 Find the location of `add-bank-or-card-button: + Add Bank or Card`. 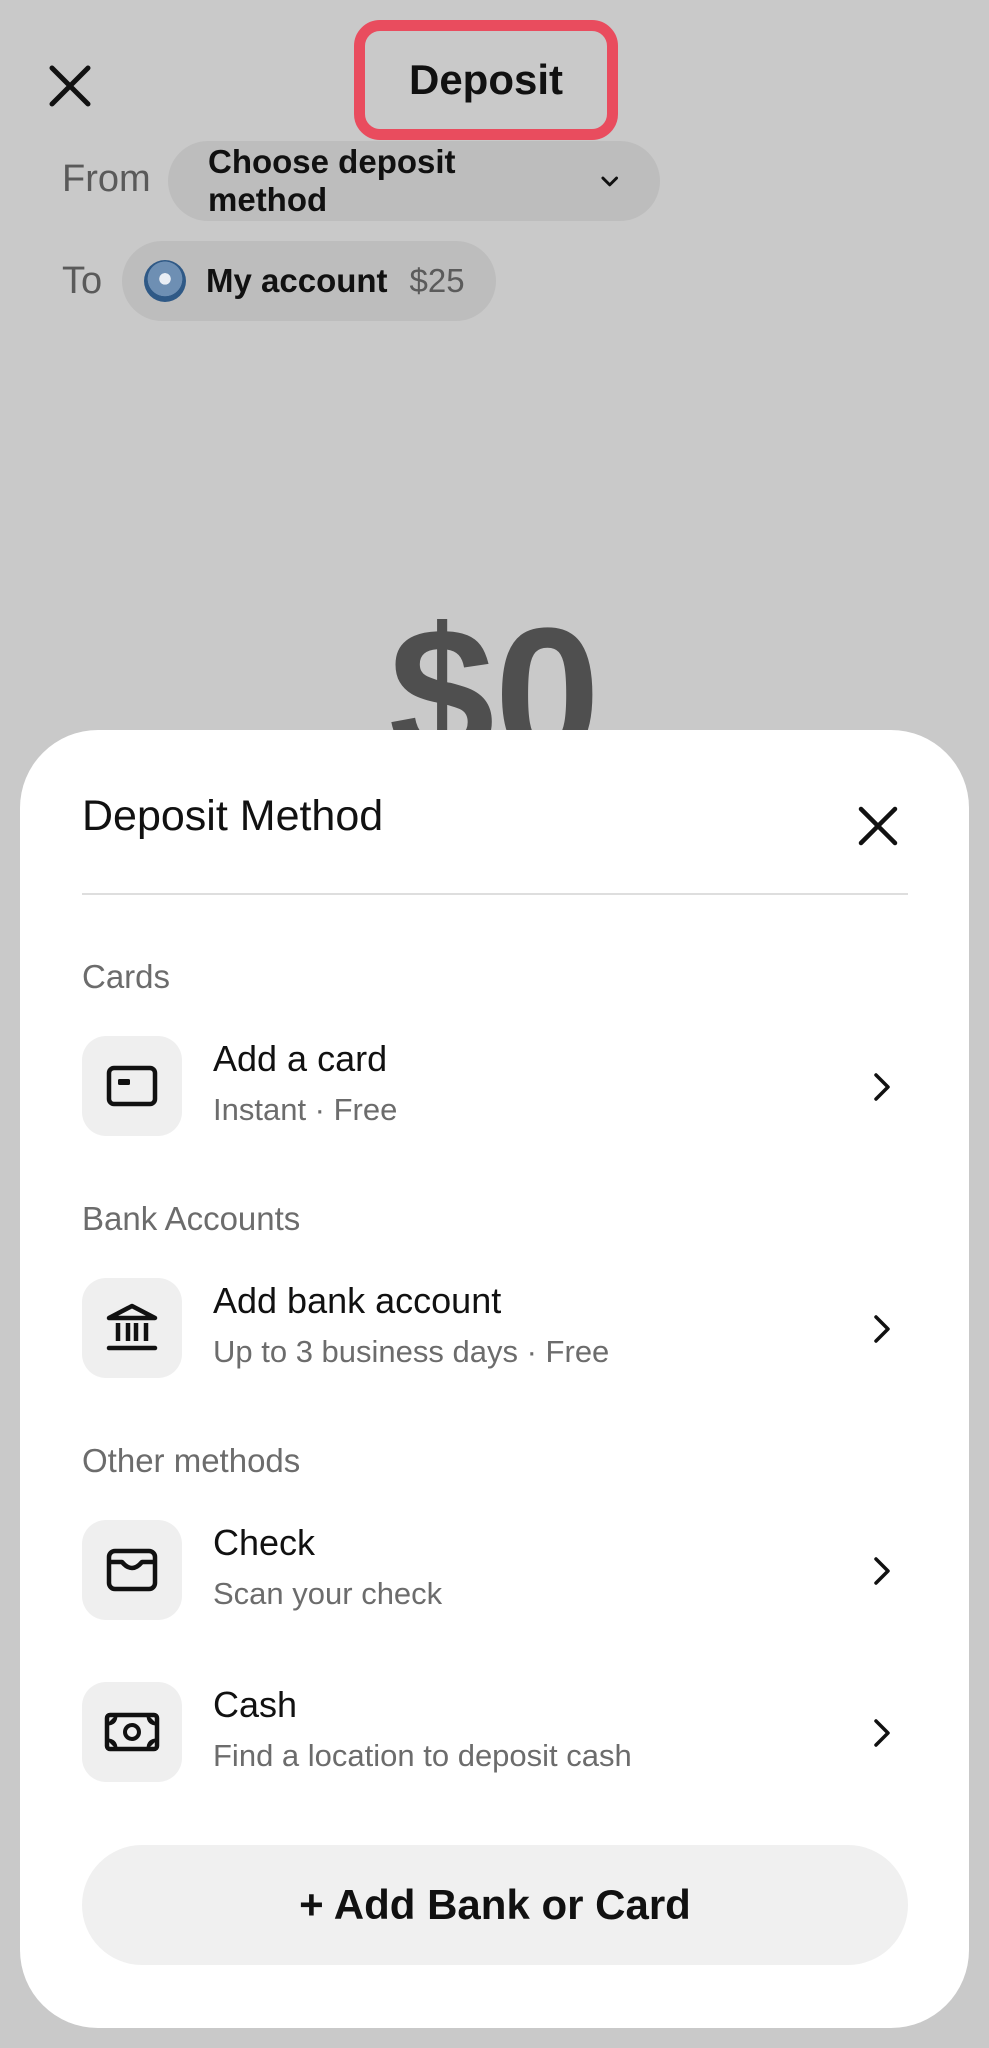

add-bank-or-card-button: + Add Bank or Card is located at coordinates (495, 1905).